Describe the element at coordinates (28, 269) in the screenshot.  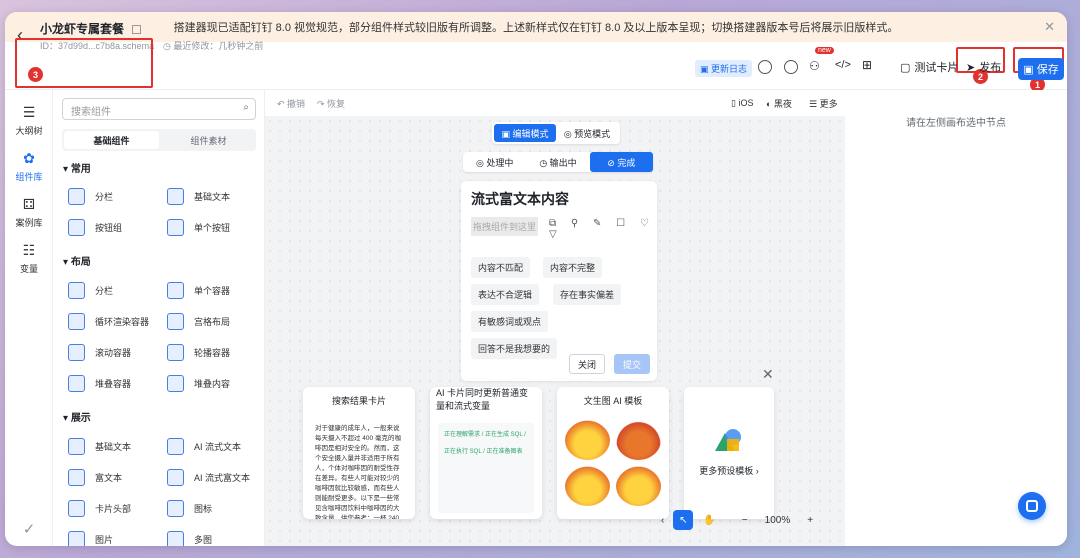
I see `rail-label: 变量` at that location.